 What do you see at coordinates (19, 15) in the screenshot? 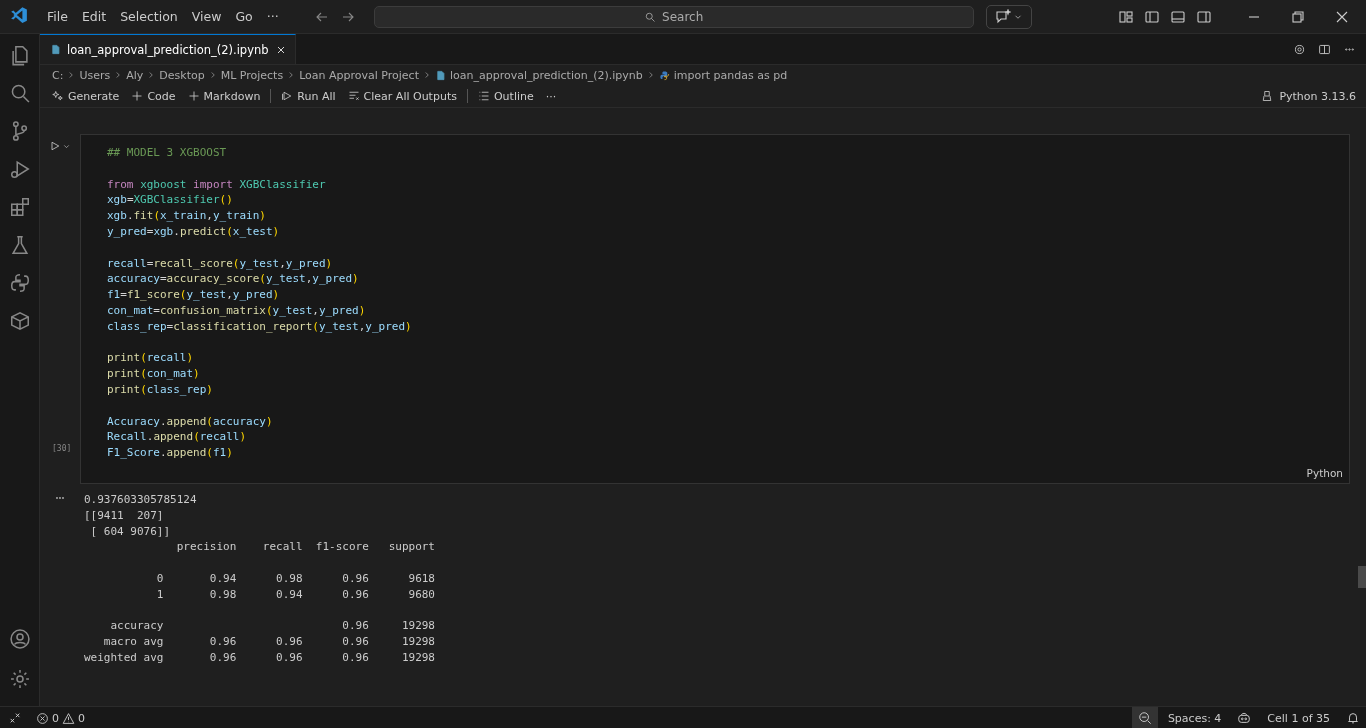
I see `code-editor-logo-icon` at bounding box center [19, 15].